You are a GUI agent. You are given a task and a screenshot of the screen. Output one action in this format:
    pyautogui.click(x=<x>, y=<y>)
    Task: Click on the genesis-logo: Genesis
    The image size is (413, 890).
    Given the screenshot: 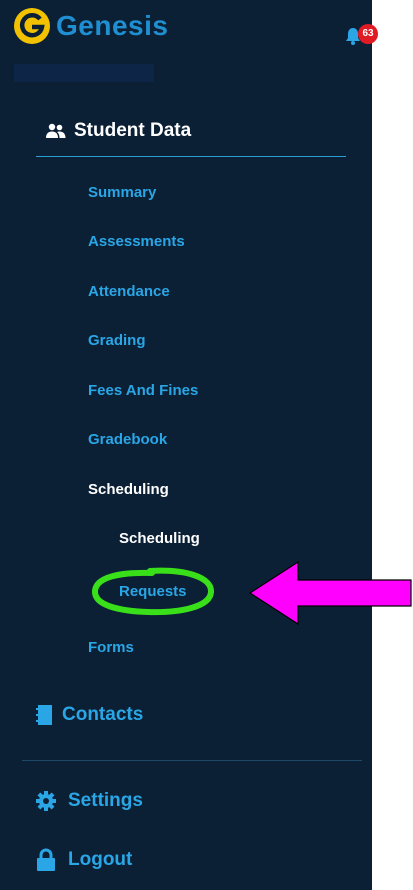 What is the action you would take?
    pyautogui.click(x=91, y=26)
    